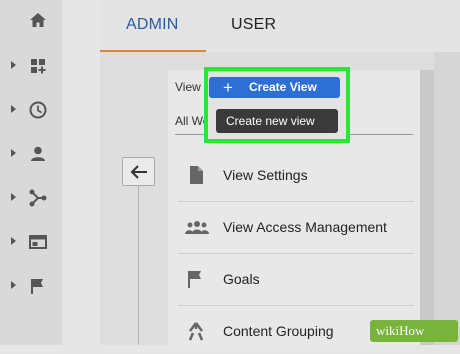 The image size is (460, 354). I want to click on clock-icon, so click(38, 110).